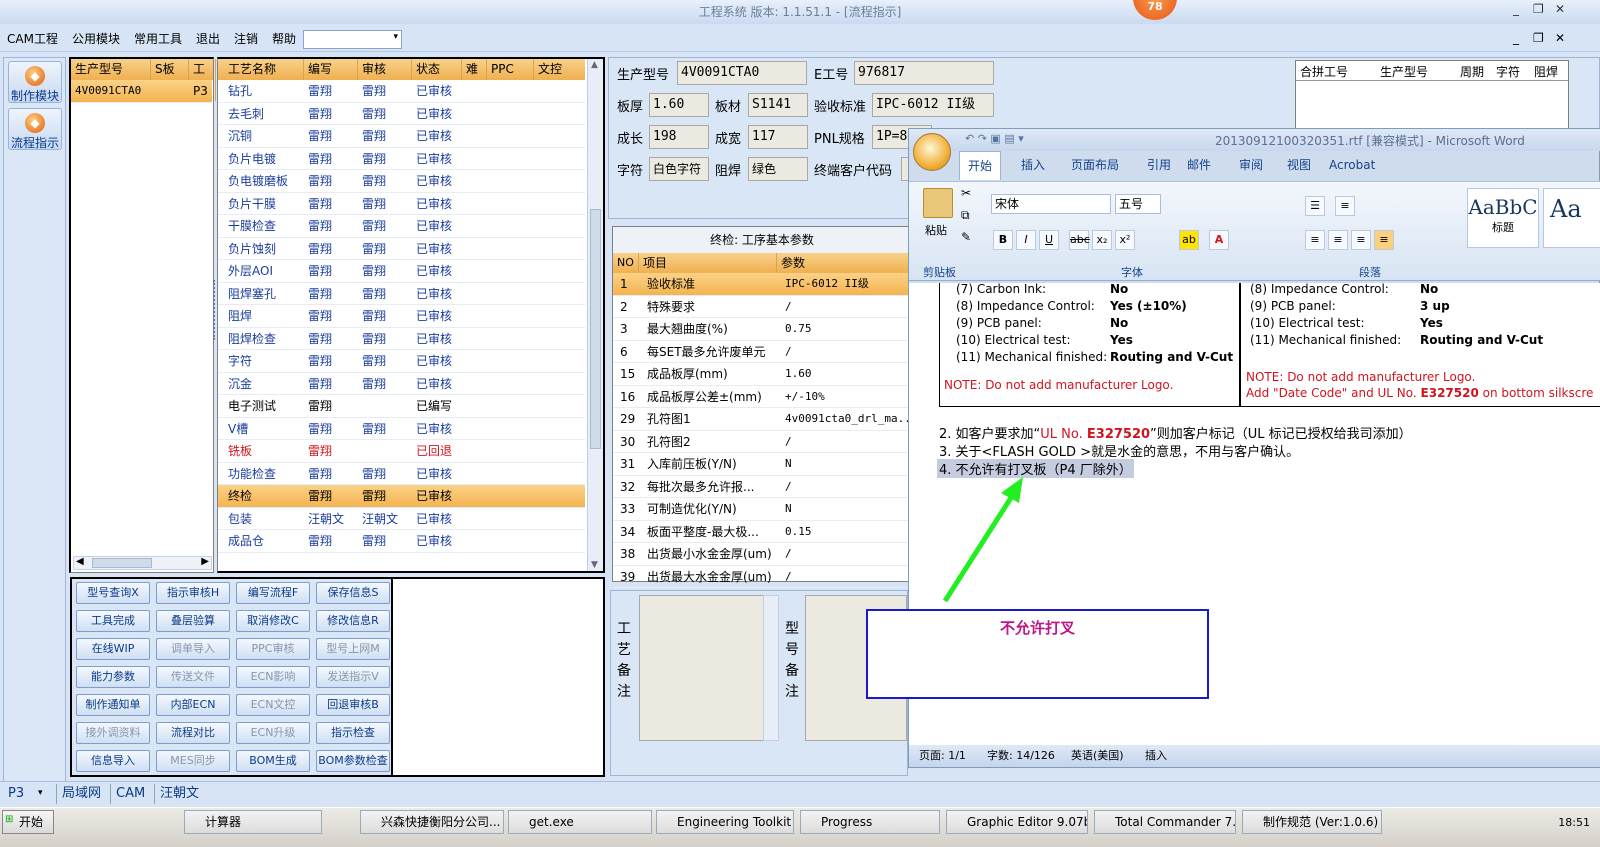 The width and height of the screenshot is (1600, 847). What do you see at coordinates (1033, 165) in the screenshot?
I see `ribbon-tab: 插入` at bounding box center [1033, 165].